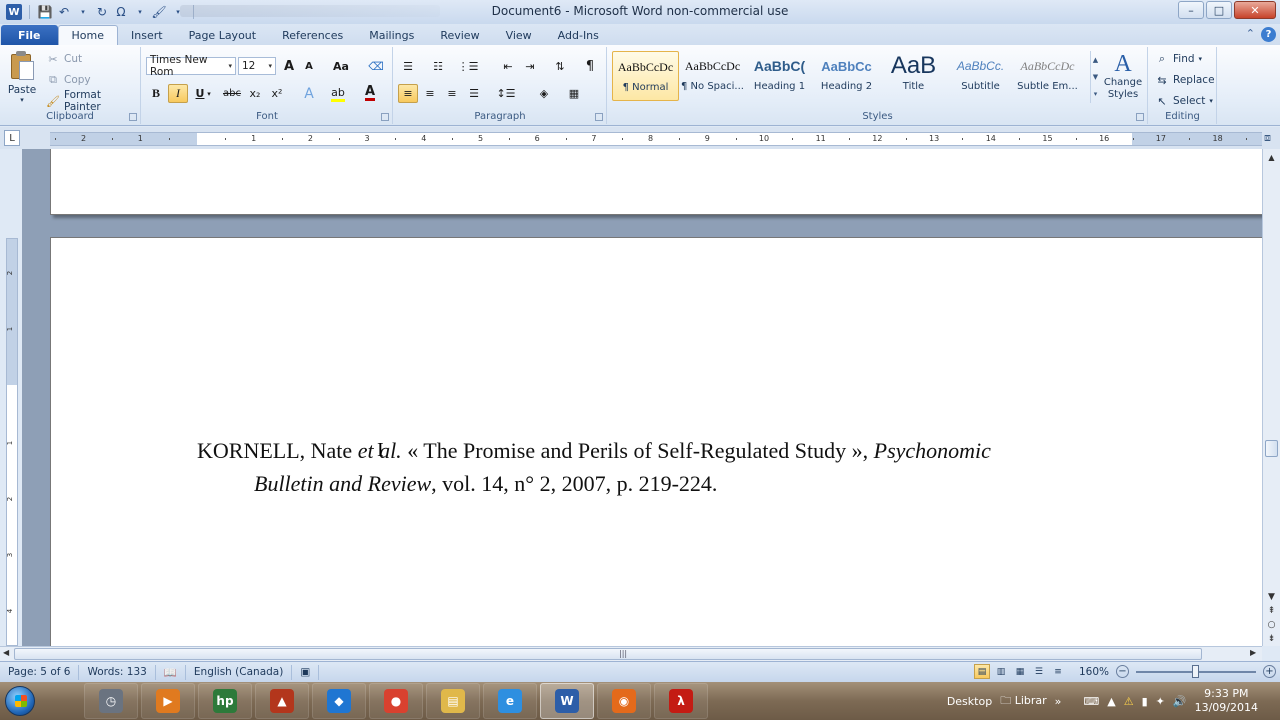 The height and width of the screenshot is (720, 1280). What do you see at coordinates (6, 652) in the screenshot?
I see `scroll-left-icon: ◀` at bounding box center [6, 652].